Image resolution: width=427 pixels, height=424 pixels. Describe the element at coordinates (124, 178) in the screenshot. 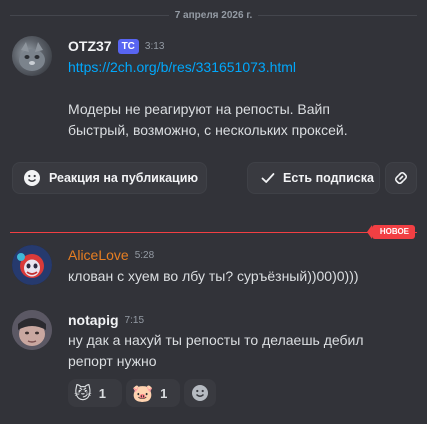

I see `react-to-post-label: Реакция на публикацию` at that location.